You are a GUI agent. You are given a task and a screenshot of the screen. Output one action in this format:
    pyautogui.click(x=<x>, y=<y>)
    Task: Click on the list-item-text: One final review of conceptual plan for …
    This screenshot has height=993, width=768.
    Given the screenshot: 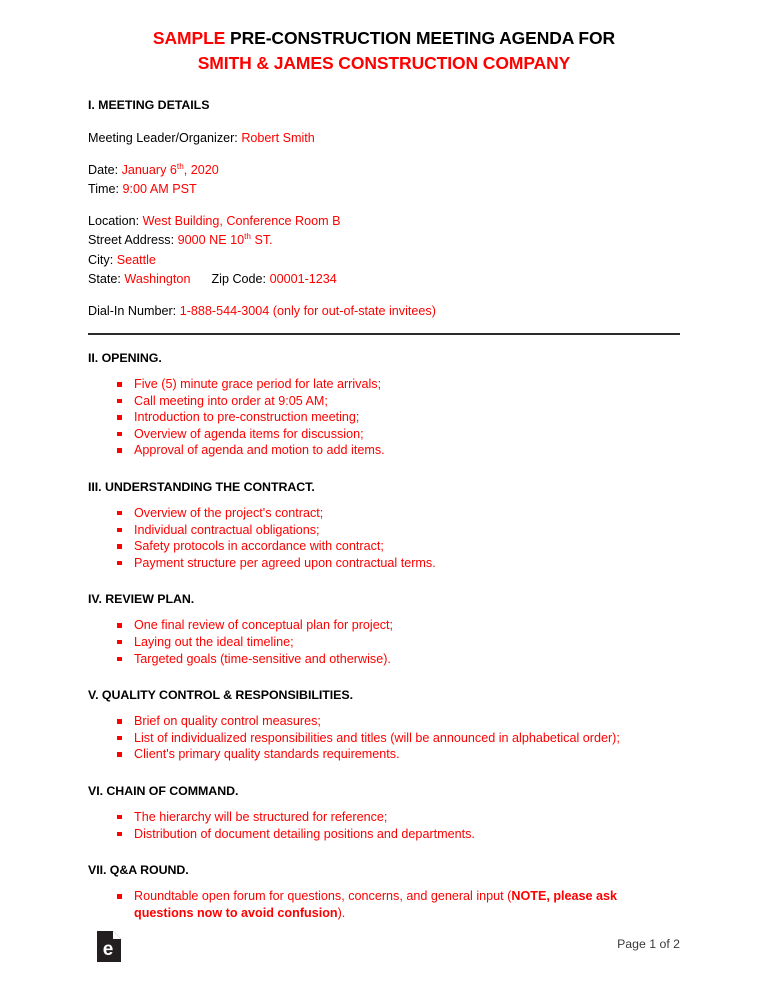 What is the action you would take?
    pyautogui.click(x=264, y=625)
    